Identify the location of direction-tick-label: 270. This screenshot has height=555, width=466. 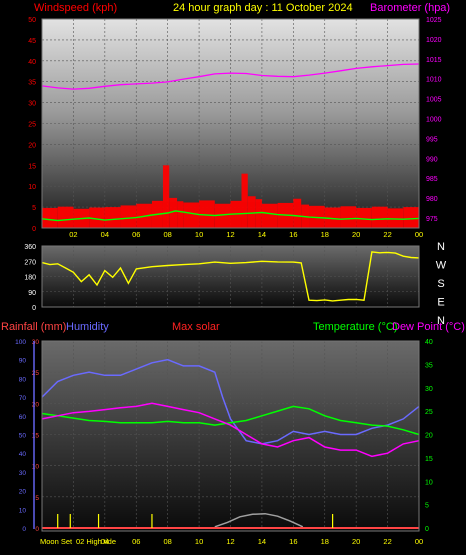
(30, 262).